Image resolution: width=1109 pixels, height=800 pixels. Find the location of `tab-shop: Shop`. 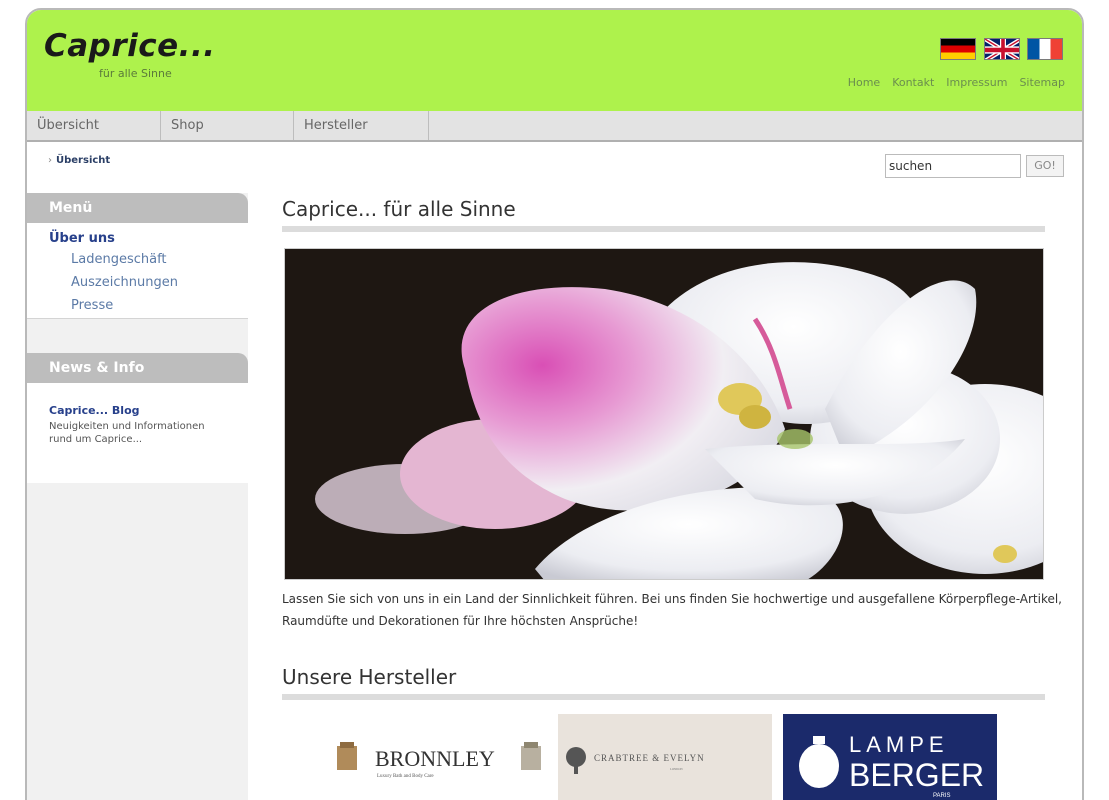

tab-shop: Shop is located at coordinates (227, 125).